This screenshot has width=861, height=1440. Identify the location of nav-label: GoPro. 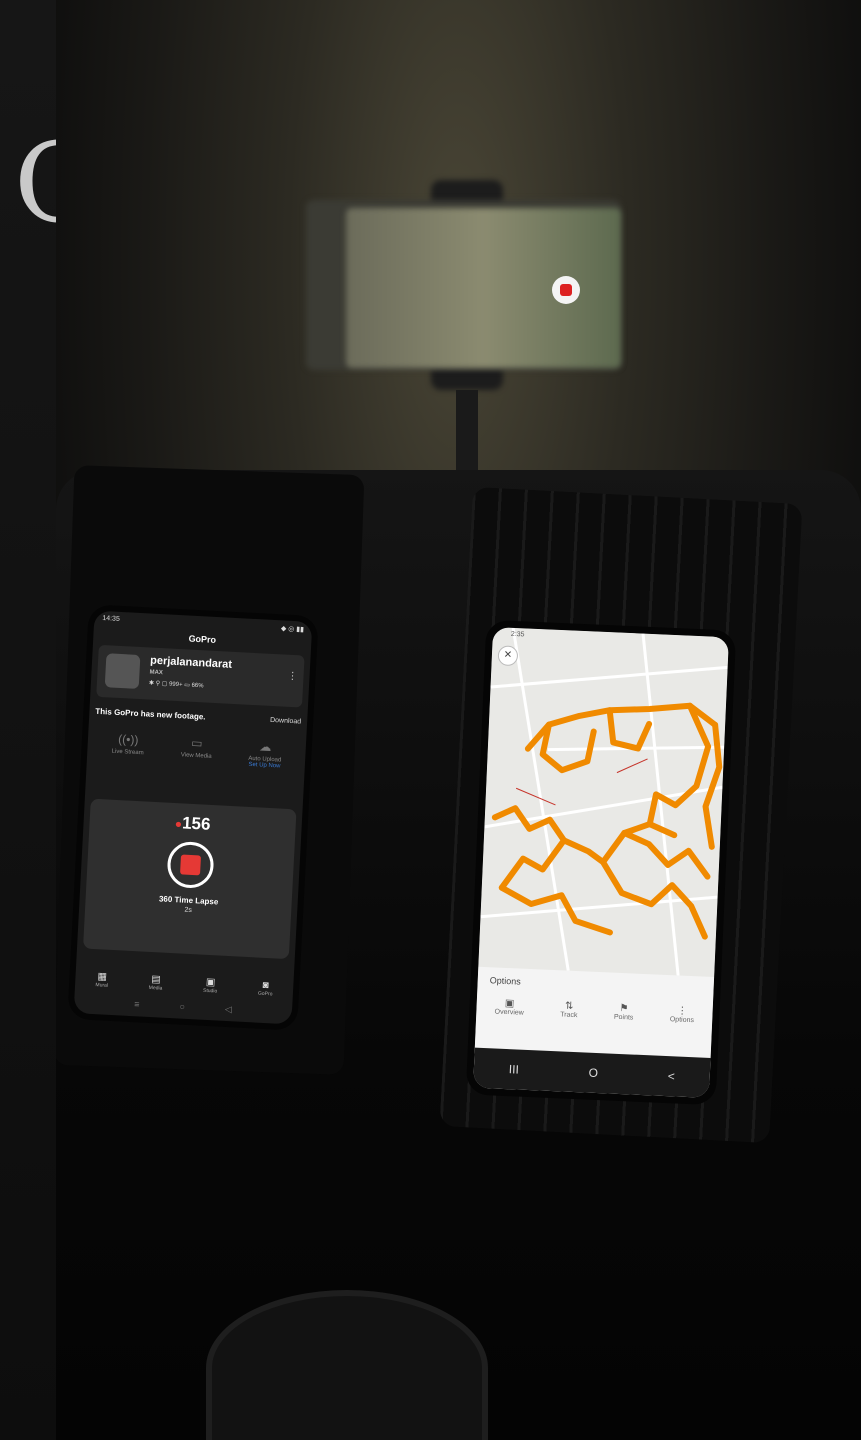
(265, 994).